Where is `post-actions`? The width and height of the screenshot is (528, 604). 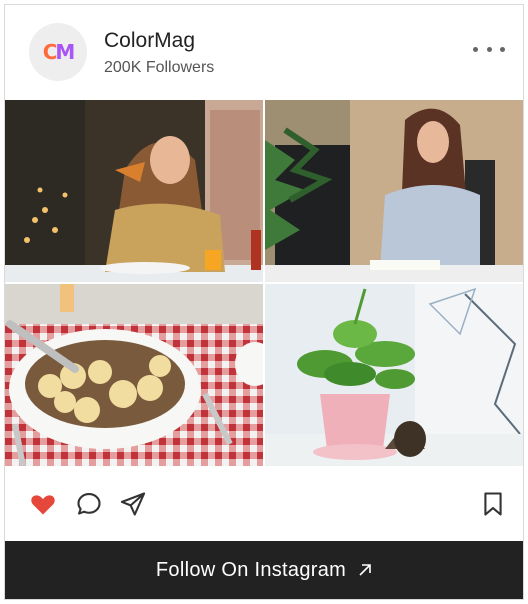 post-actions is located at coordinates (264, 503).